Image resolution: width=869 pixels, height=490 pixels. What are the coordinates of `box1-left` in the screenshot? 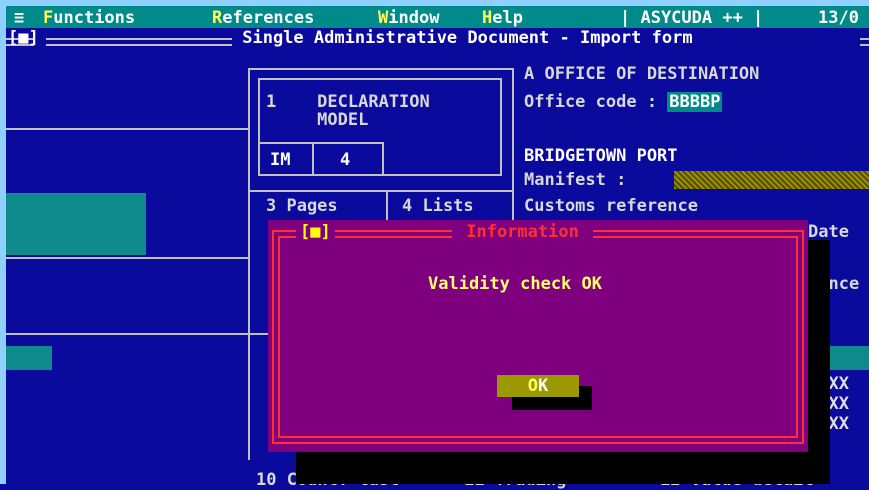 It's located at (249, 130).